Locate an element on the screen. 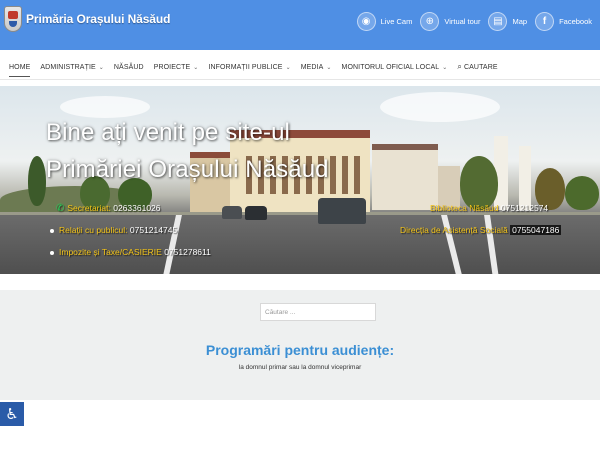  search-icon: ⌕ is located at coordinates (459, 66).